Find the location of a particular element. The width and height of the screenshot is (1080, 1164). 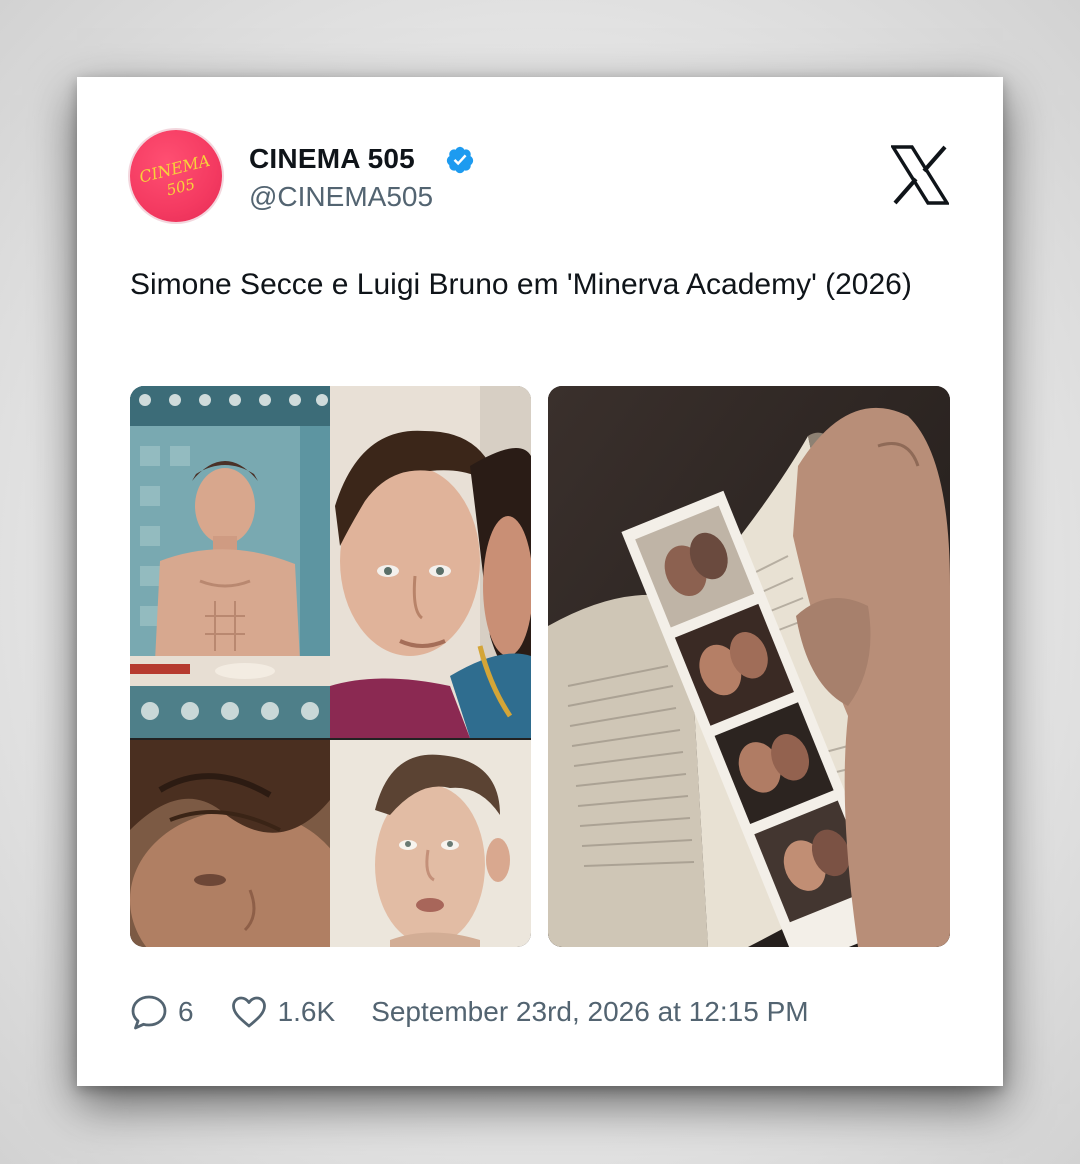

avatar: CINEMA 505 is located at coordinates (176, 176).